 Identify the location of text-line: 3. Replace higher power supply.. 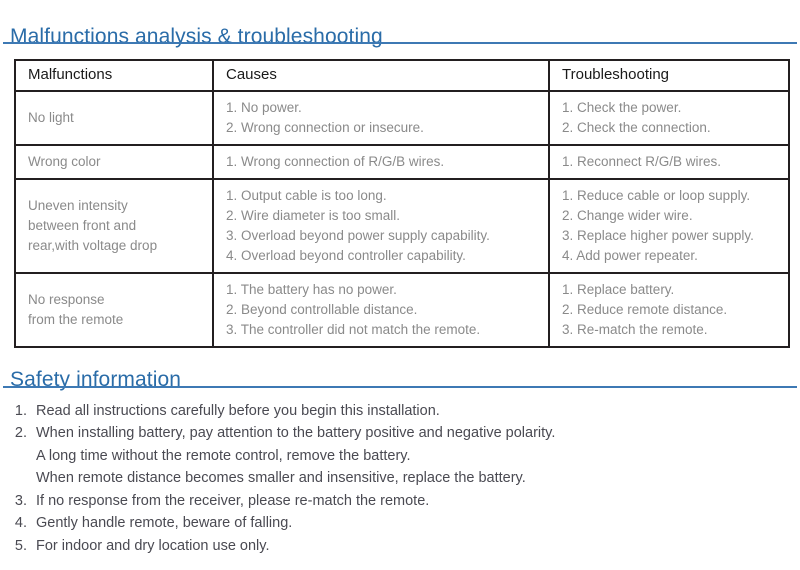
(658, 235).